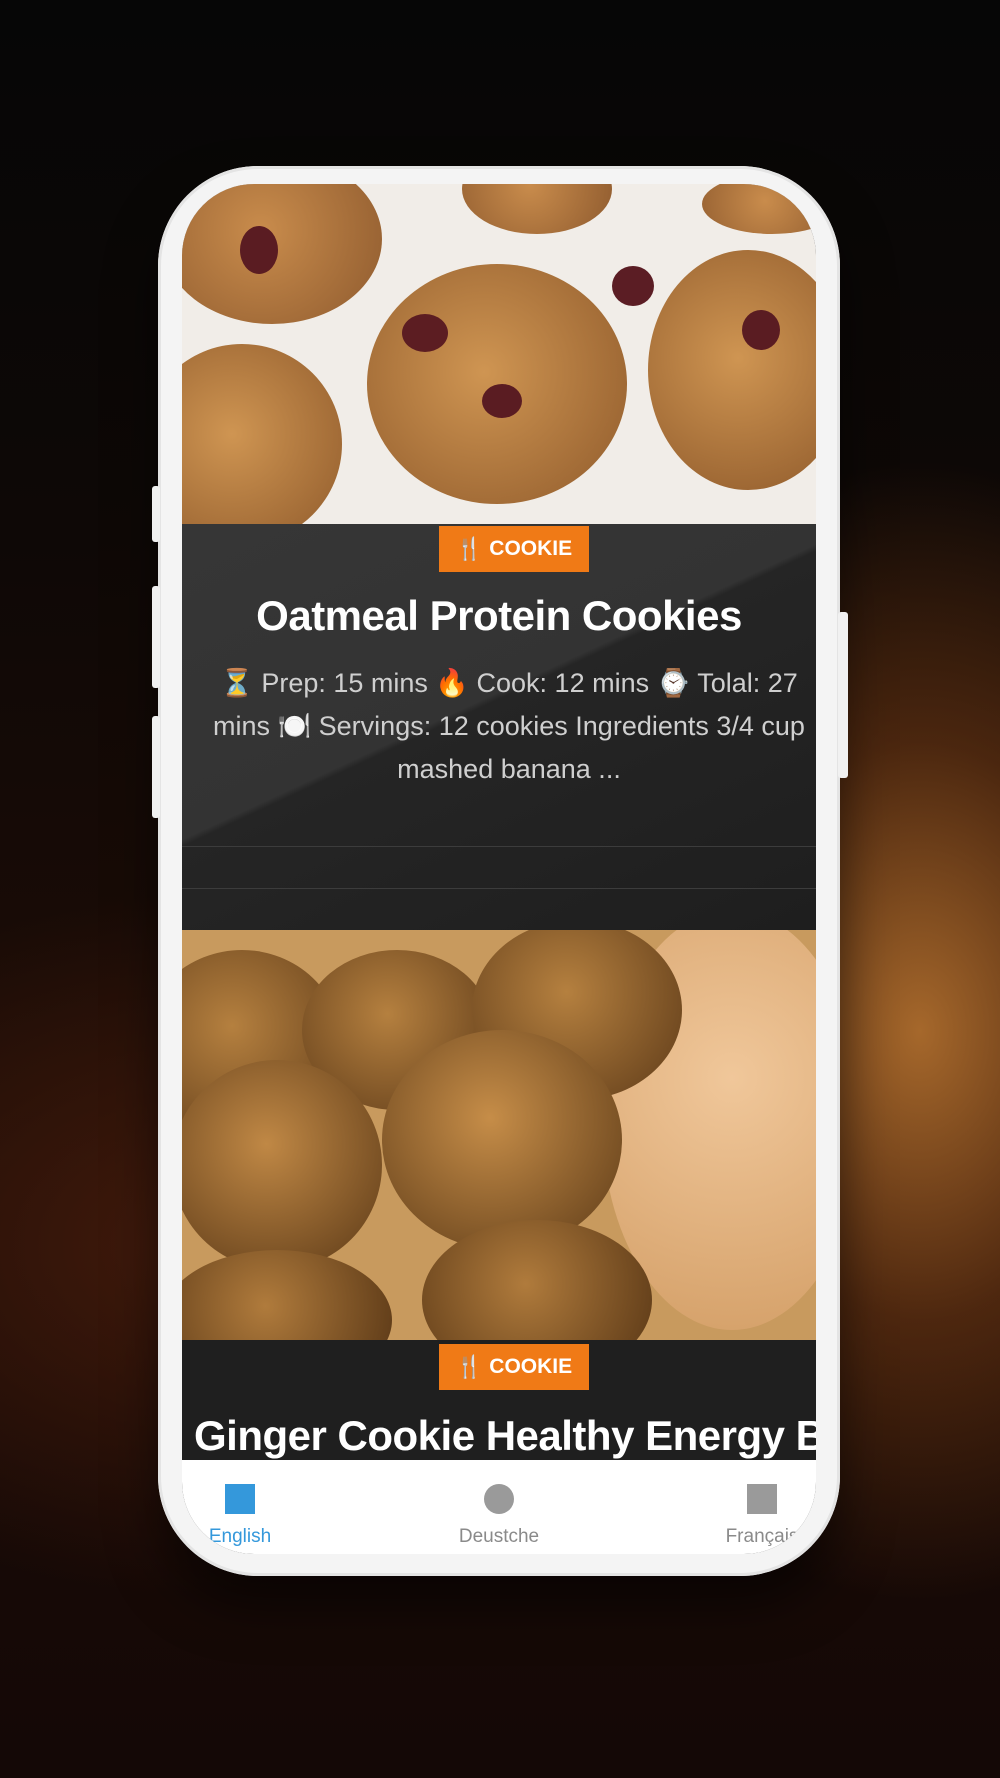  I want to click on nav-label: Deustche, so click(499, 1536).